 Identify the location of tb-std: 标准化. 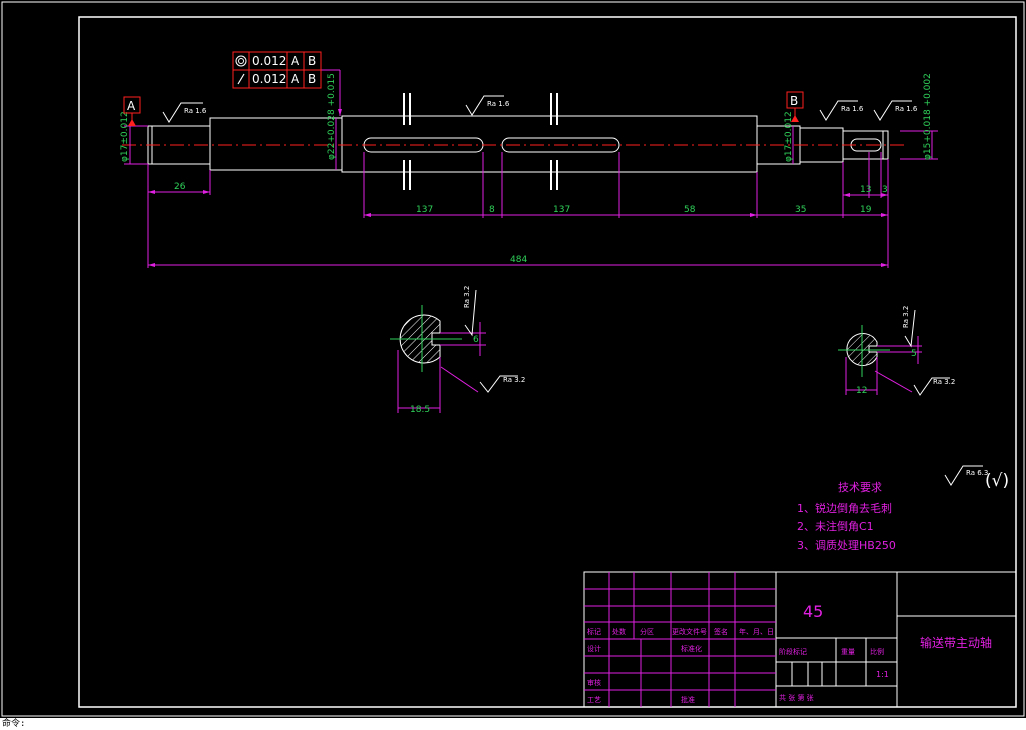
(691, 648).